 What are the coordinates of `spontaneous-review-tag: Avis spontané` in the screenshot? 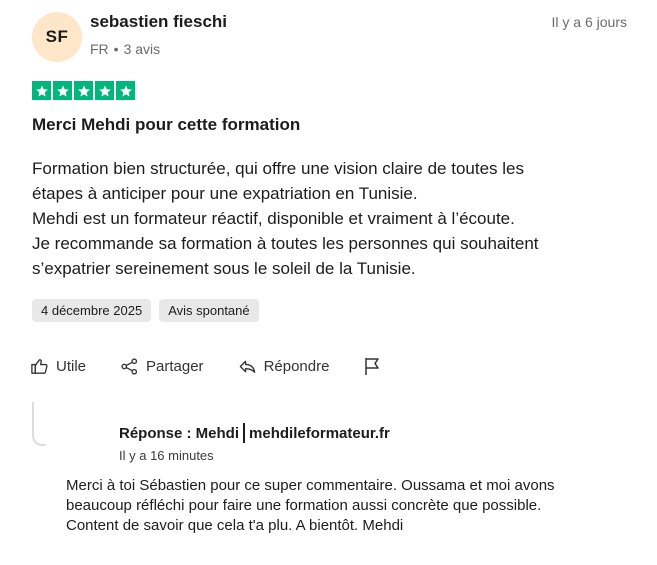 It's located at (209, 310).